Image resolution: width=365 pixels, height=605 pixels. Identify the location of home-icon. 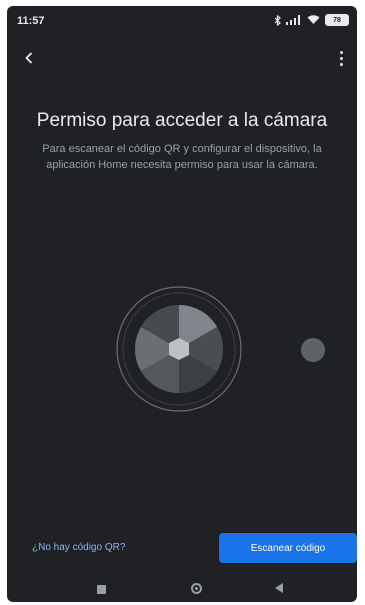
(196, 588).